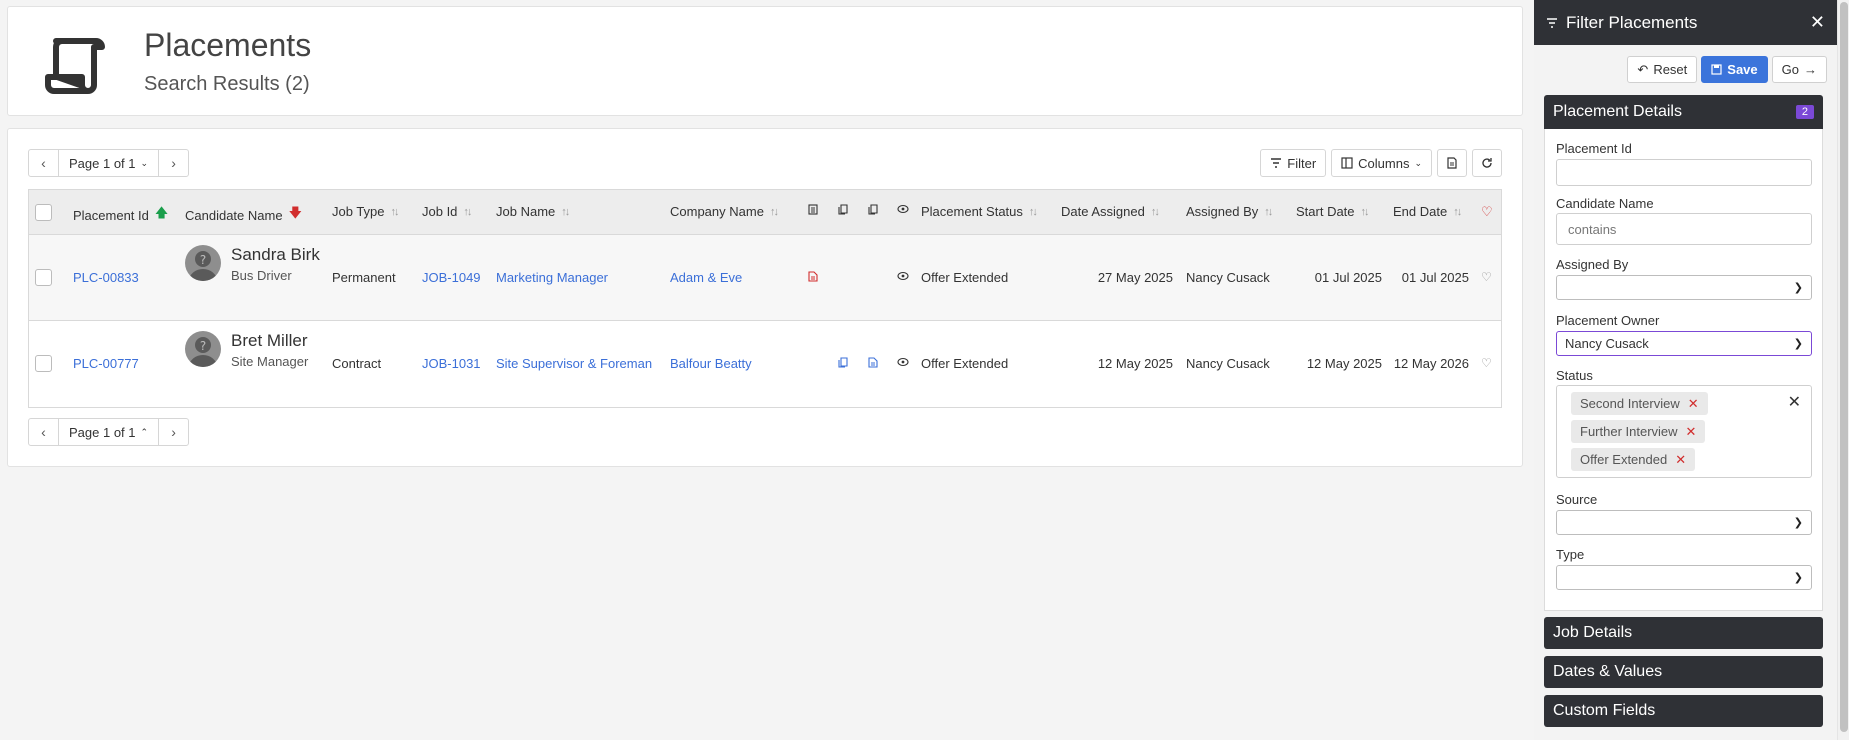 The image size is (1849, 740). What do you see at coordinates (1684, 229) in the screenshot?
I see `candidate-name-input: contains` at bounding box center [1684, 229].